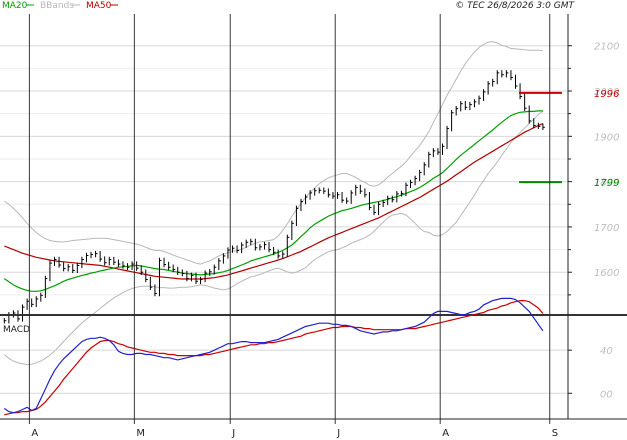  What do you see at coordinates (606, 351) in the screenshot?
I see `macd-y-tick-label: 40` at bounding box center [606, 351].